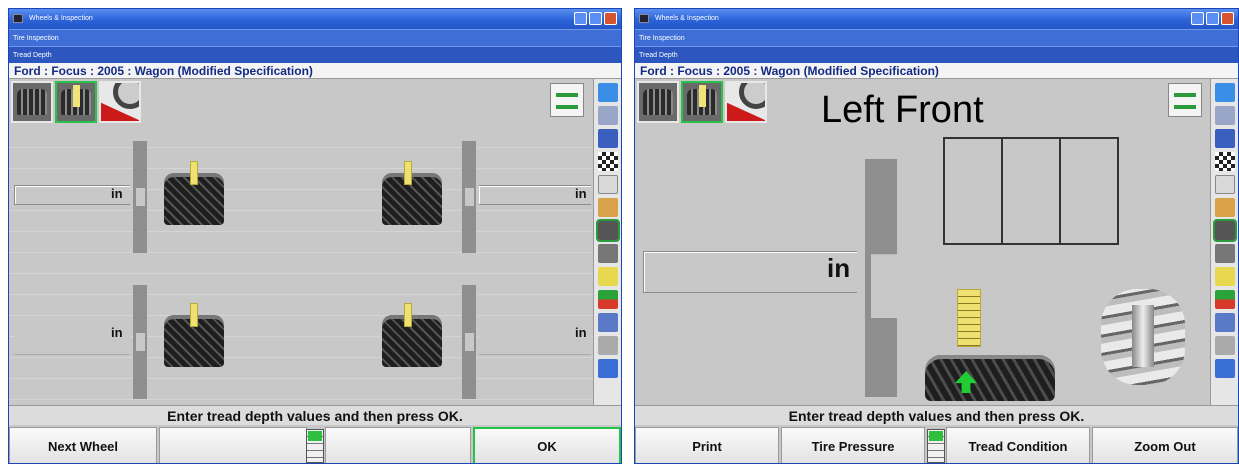 The height and width of the screenshot is (464, 1239). Describe the element at coordinates (750, 272) in the screenshot. I see `left-front-depth-input` at that location.